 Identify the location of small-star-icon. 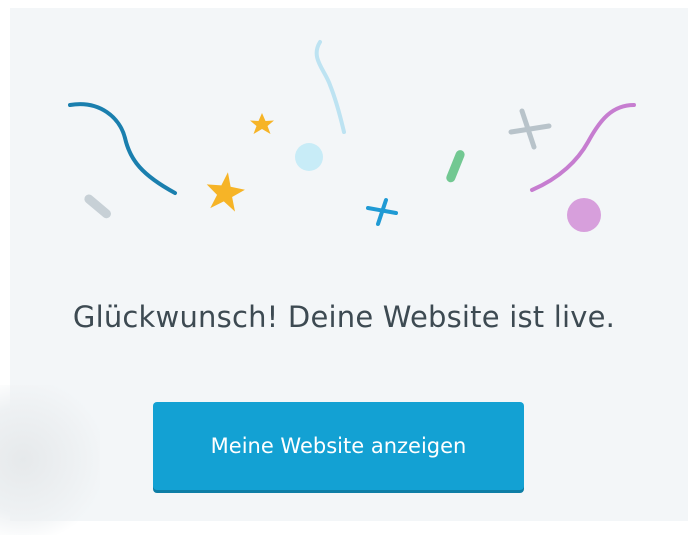
(262, 123).